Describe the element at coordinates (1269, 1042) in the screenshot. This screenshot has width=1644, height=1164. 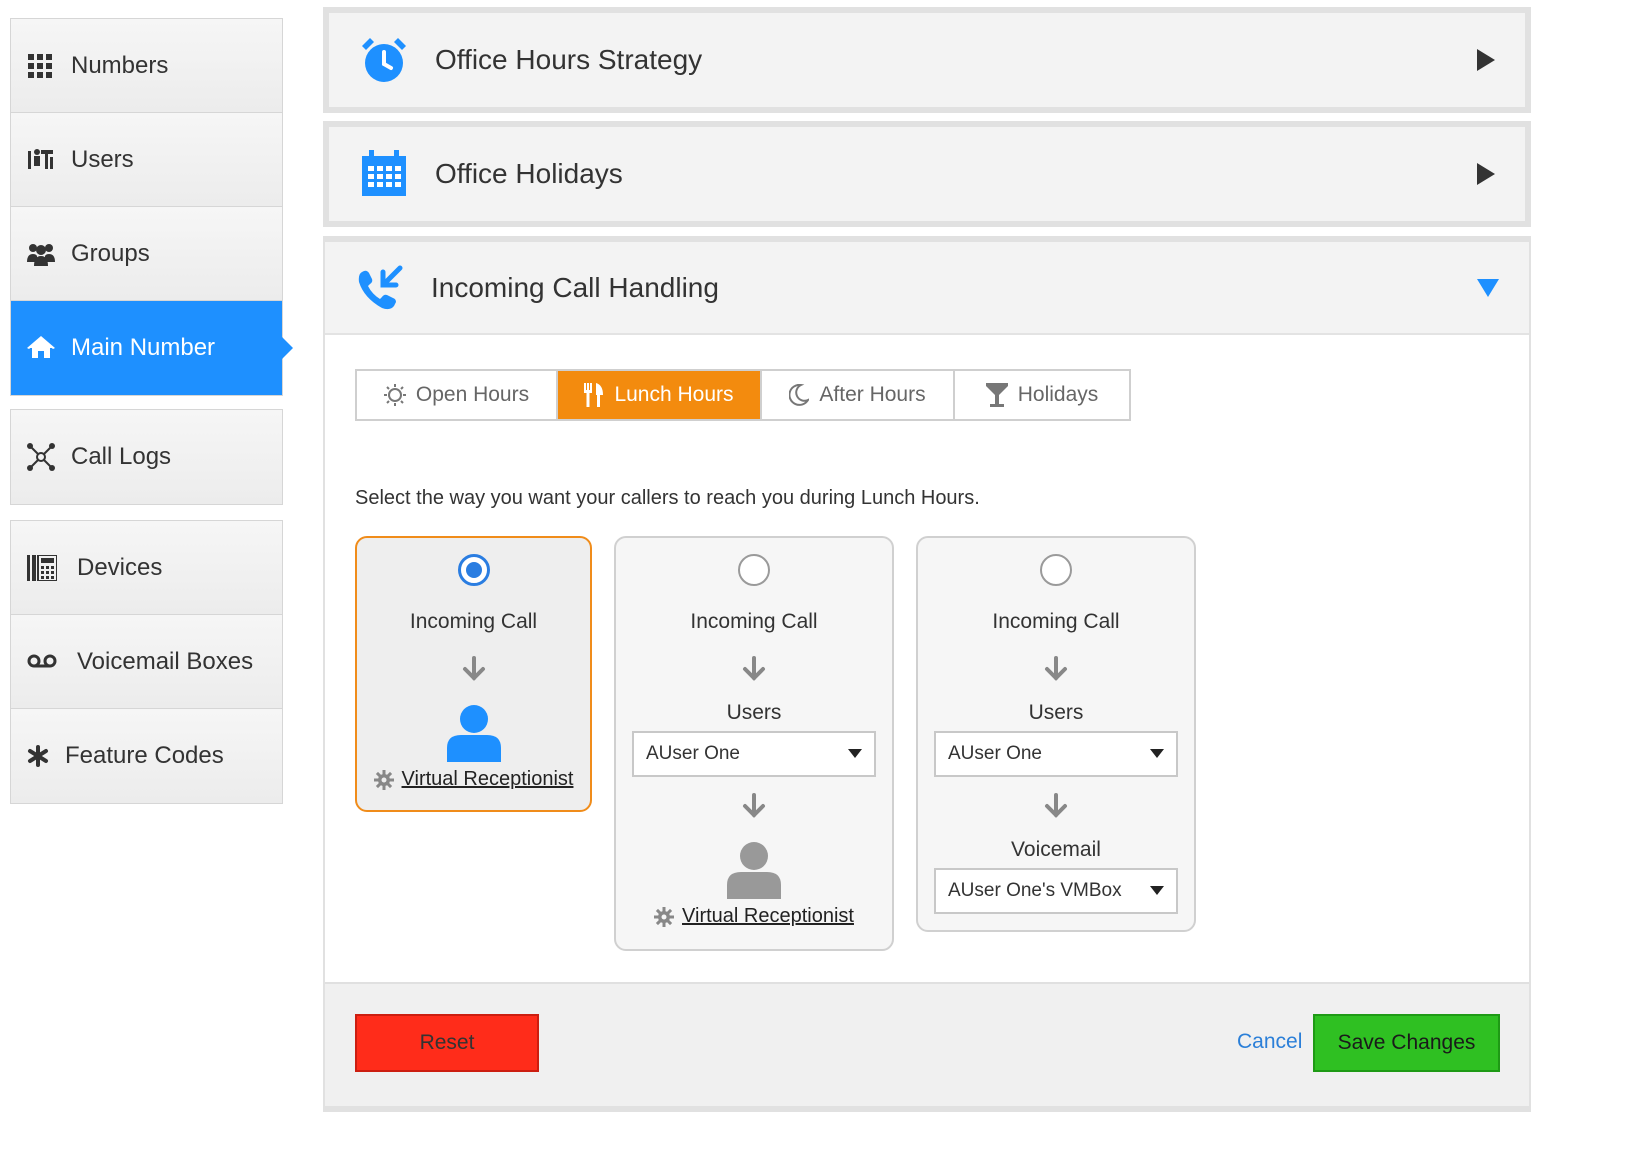
I see `cancel-button: Cancel` at that location.